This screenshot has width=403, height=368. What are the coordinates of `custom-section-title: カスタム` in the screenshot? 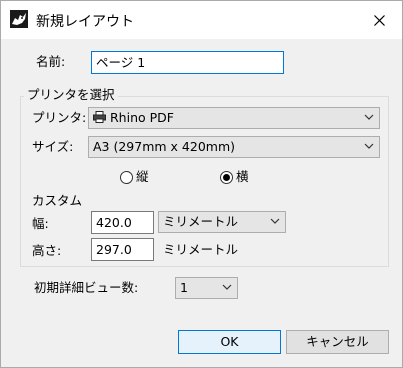 It's located at (57, 200).